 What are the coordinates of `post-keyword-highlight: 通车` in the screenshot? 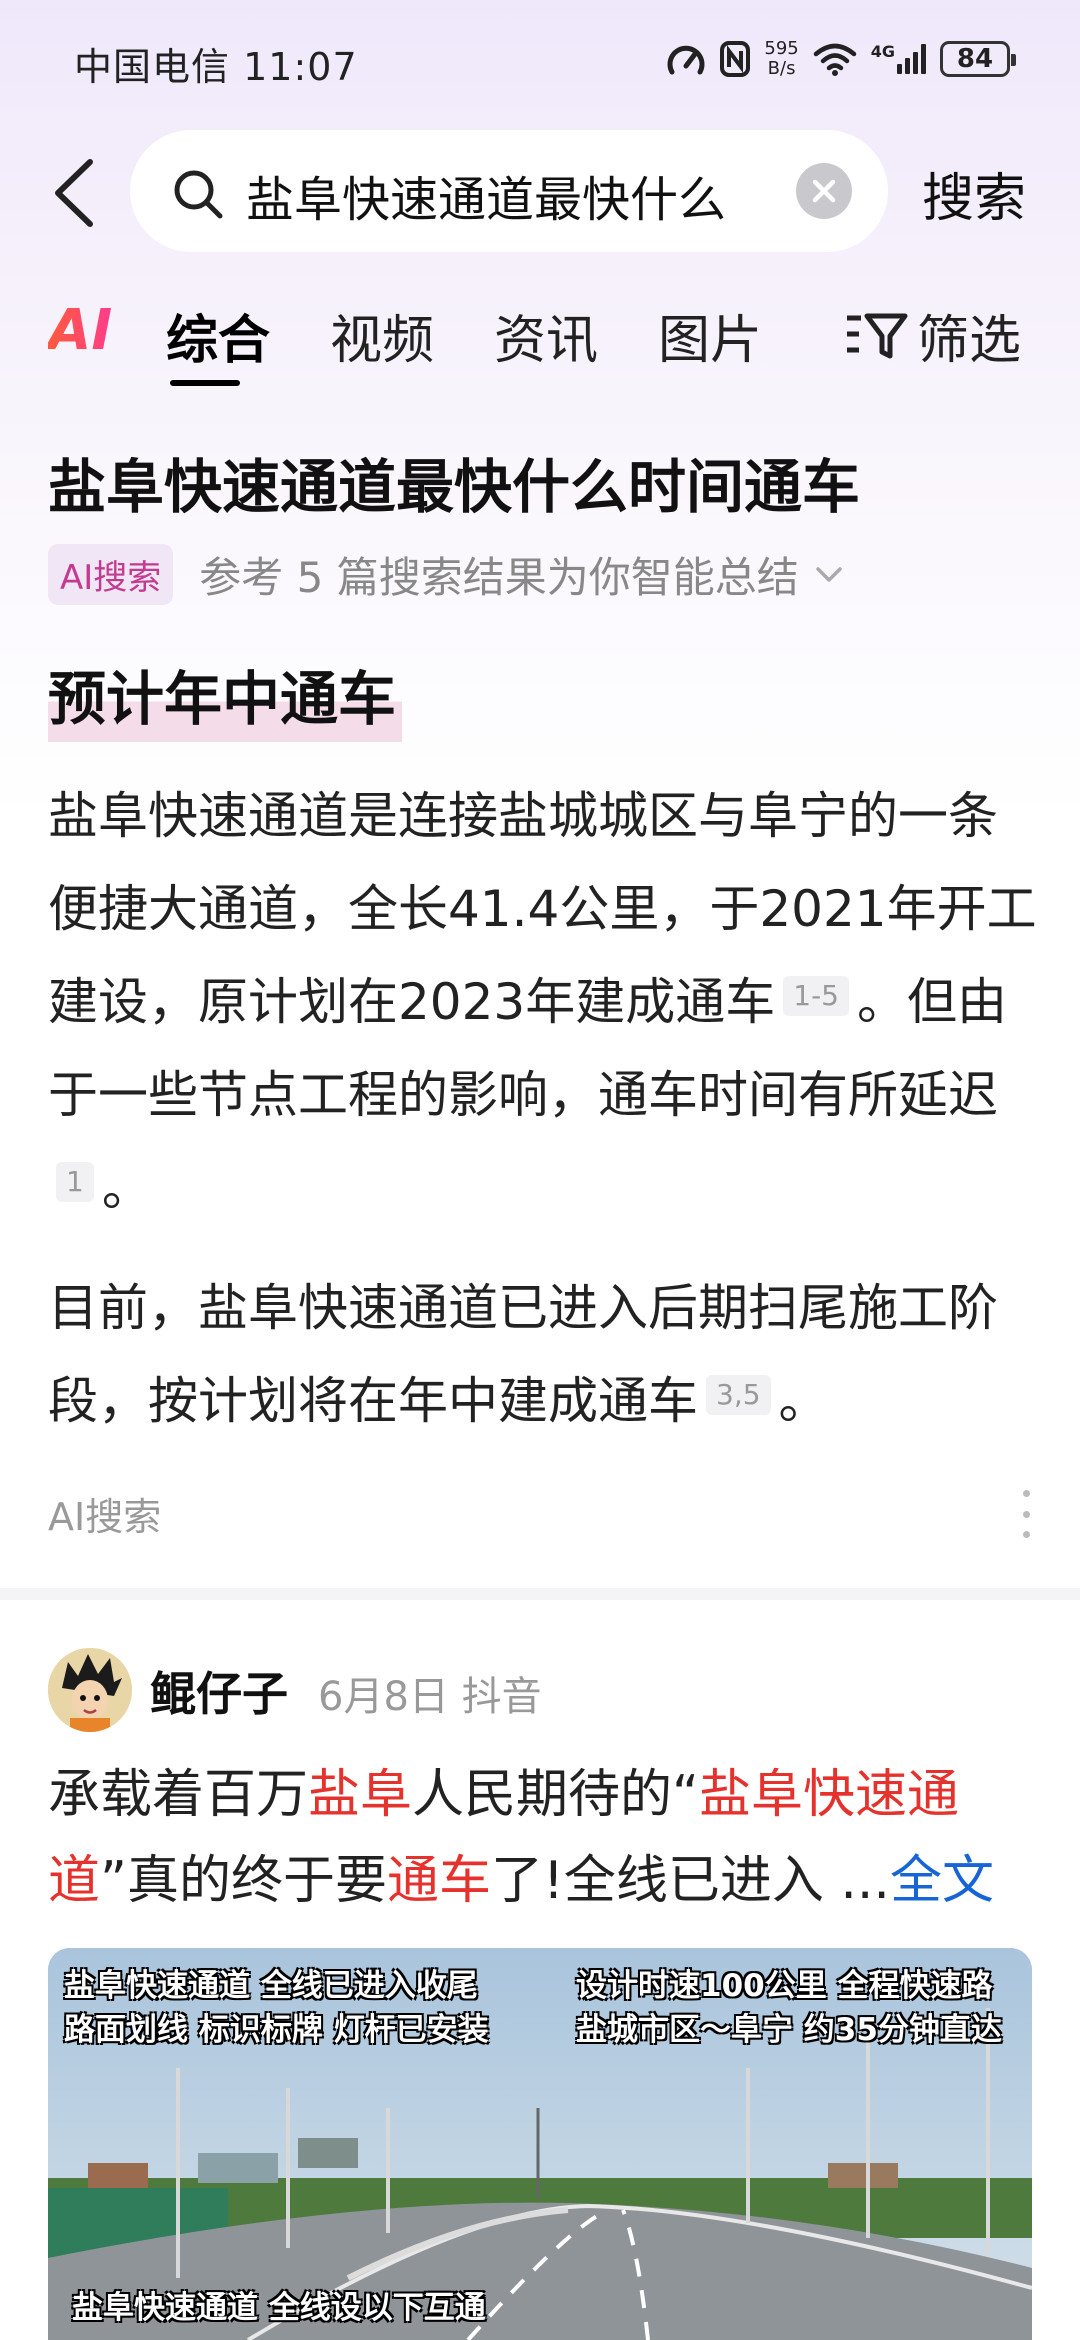 It's located at (438, 1881).